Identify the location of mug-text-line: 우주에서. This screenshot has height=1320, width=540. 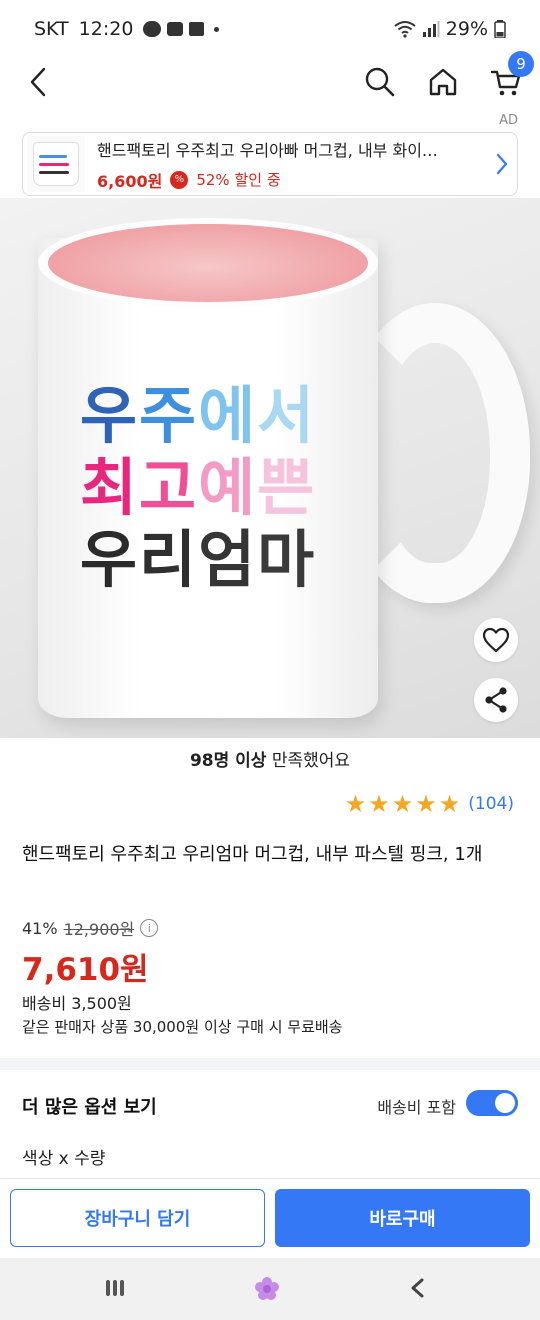
(230, 416).